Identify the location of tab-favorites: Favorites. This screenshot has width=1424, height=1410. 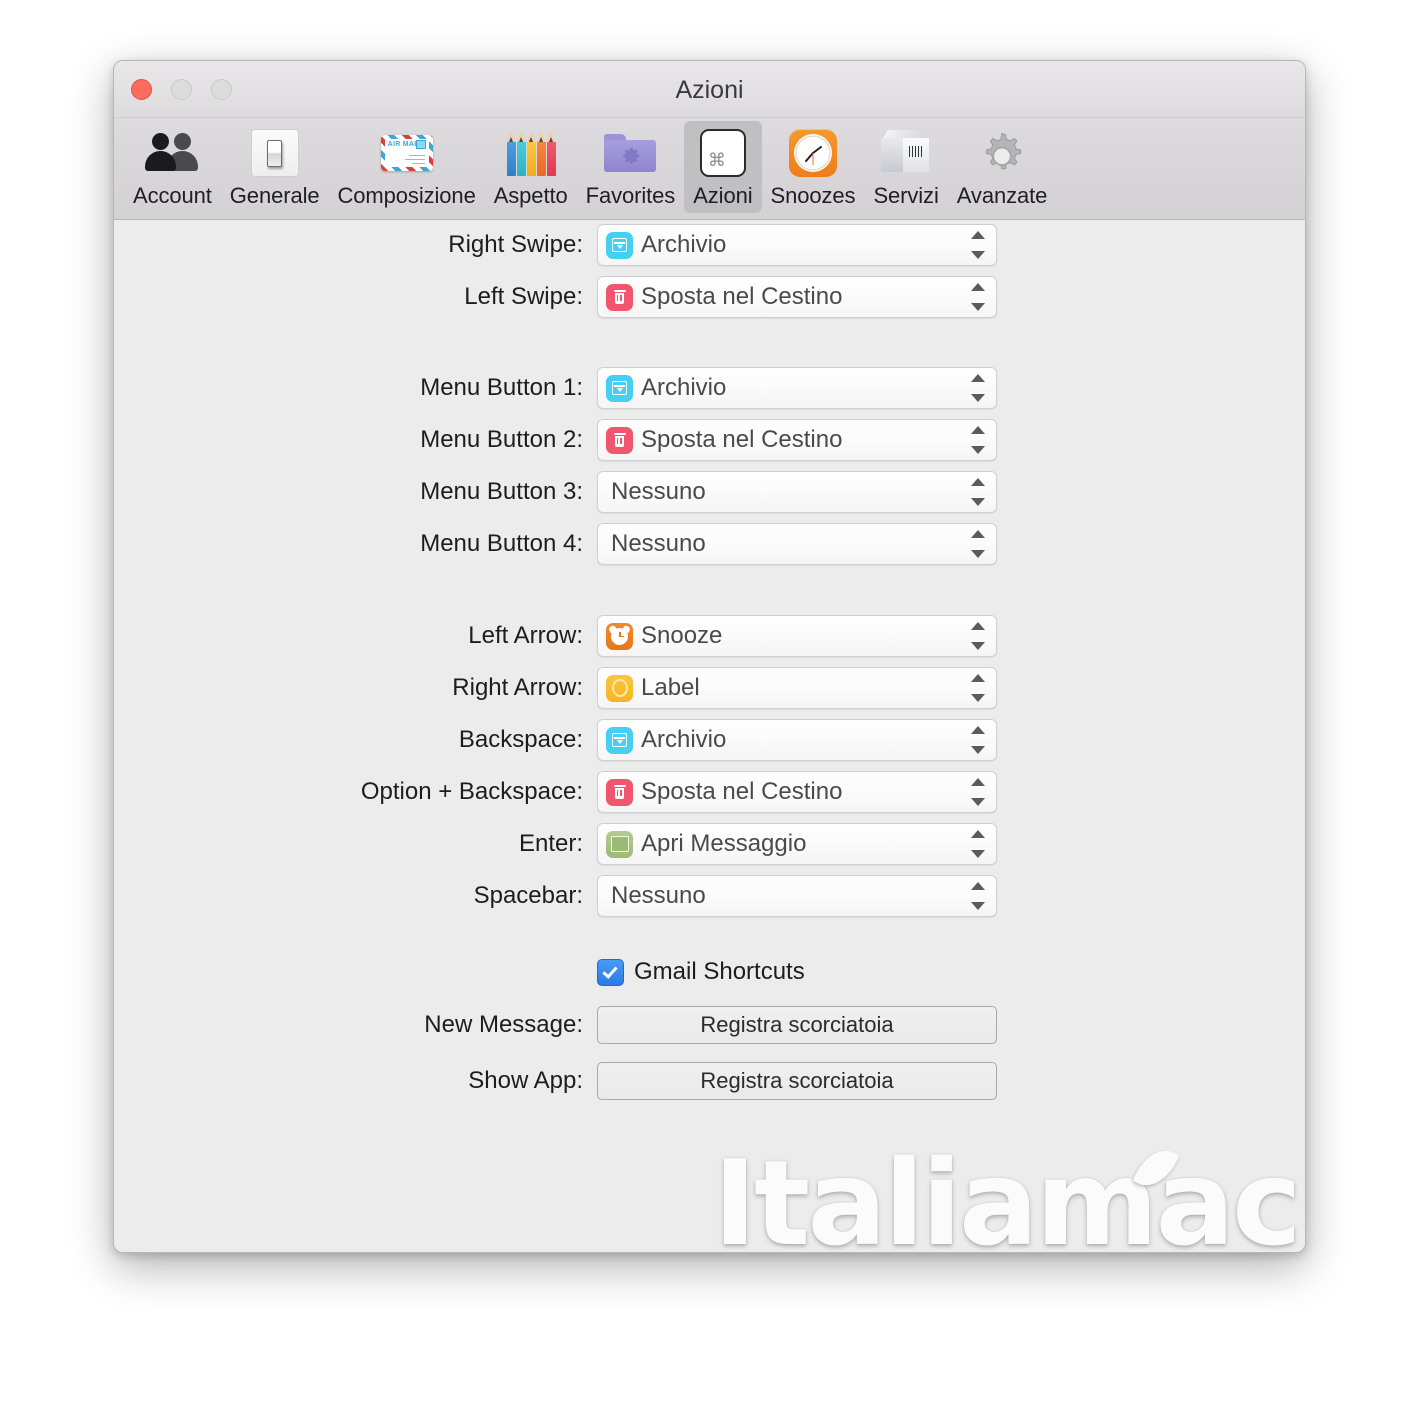
(631, 167).